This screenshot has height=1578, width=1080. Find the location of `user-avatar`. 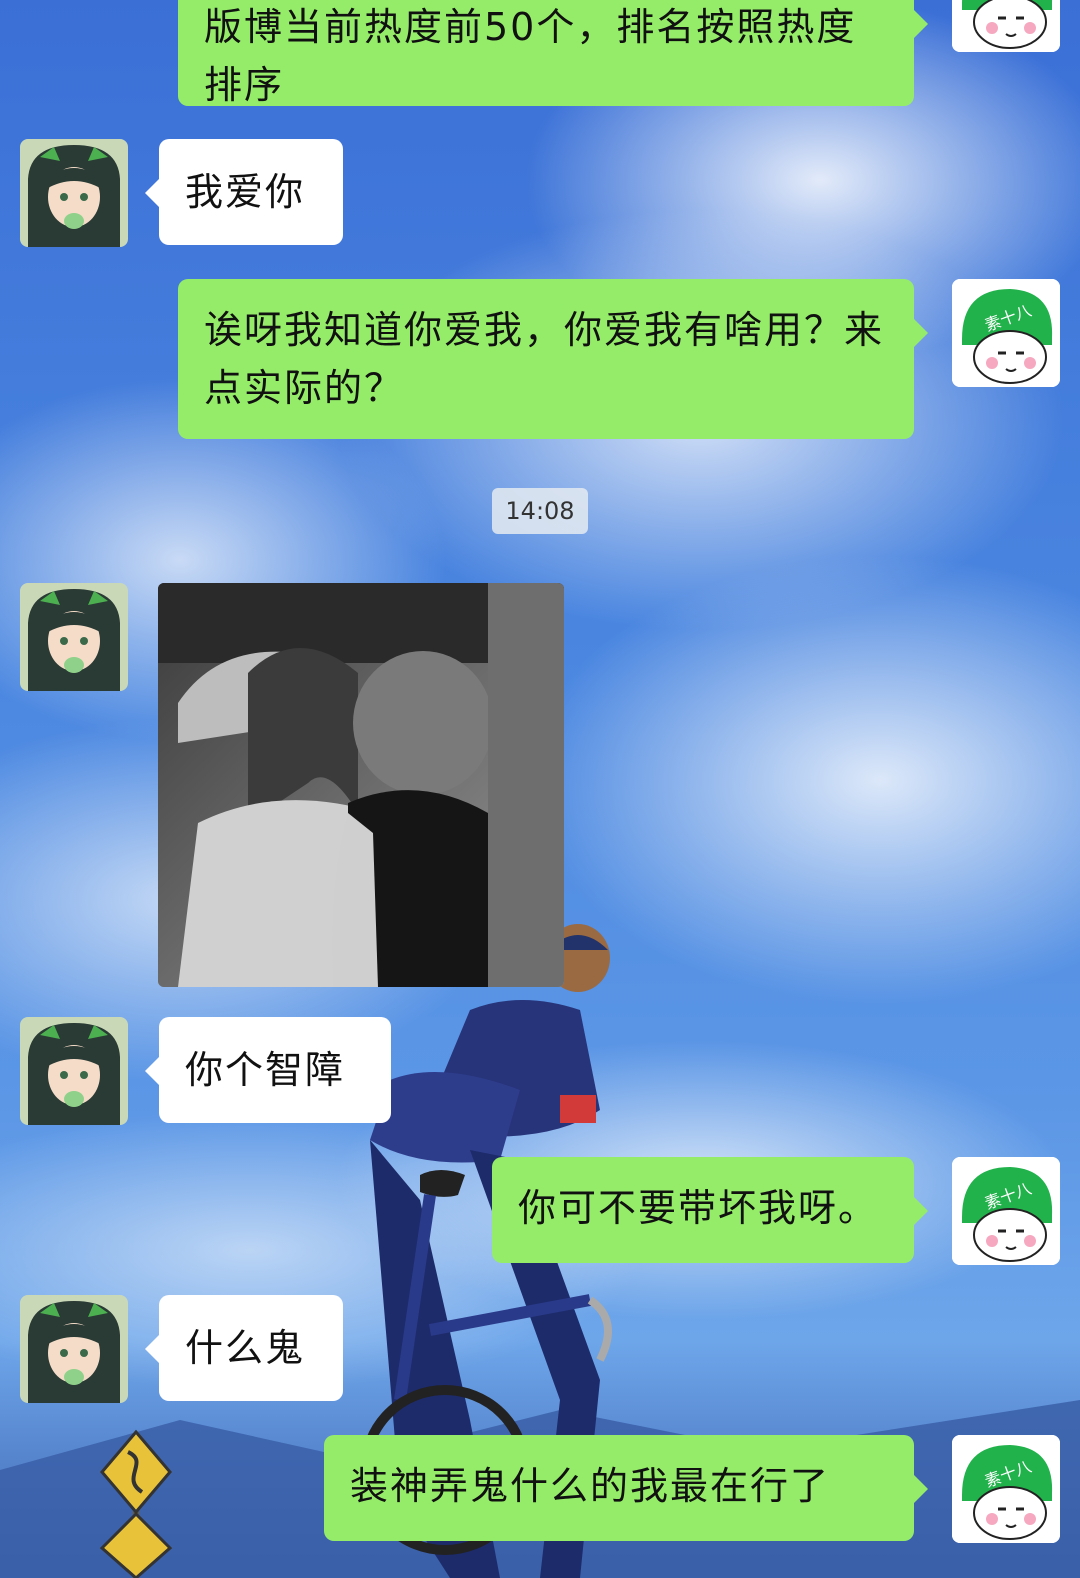

user-avatar is located at coordinates (1006, 26).